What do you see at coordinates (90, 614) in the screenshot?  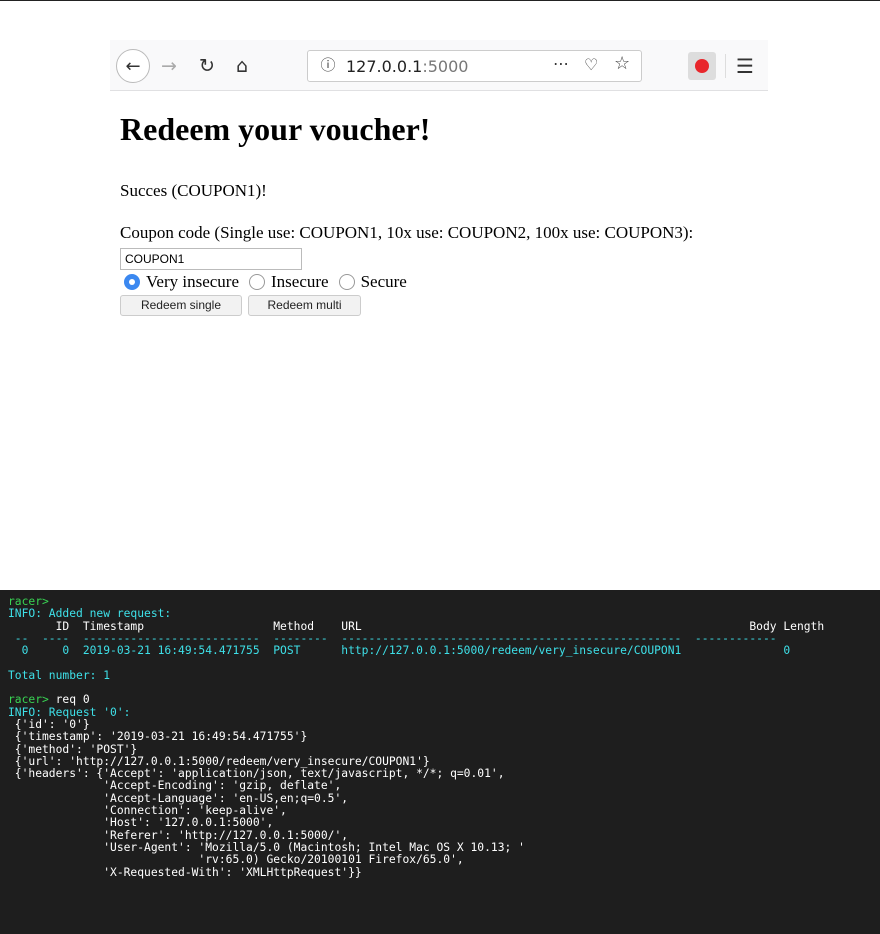 I see `info-added-line: INFO: Added new request:` at bounding box center [90, 614].